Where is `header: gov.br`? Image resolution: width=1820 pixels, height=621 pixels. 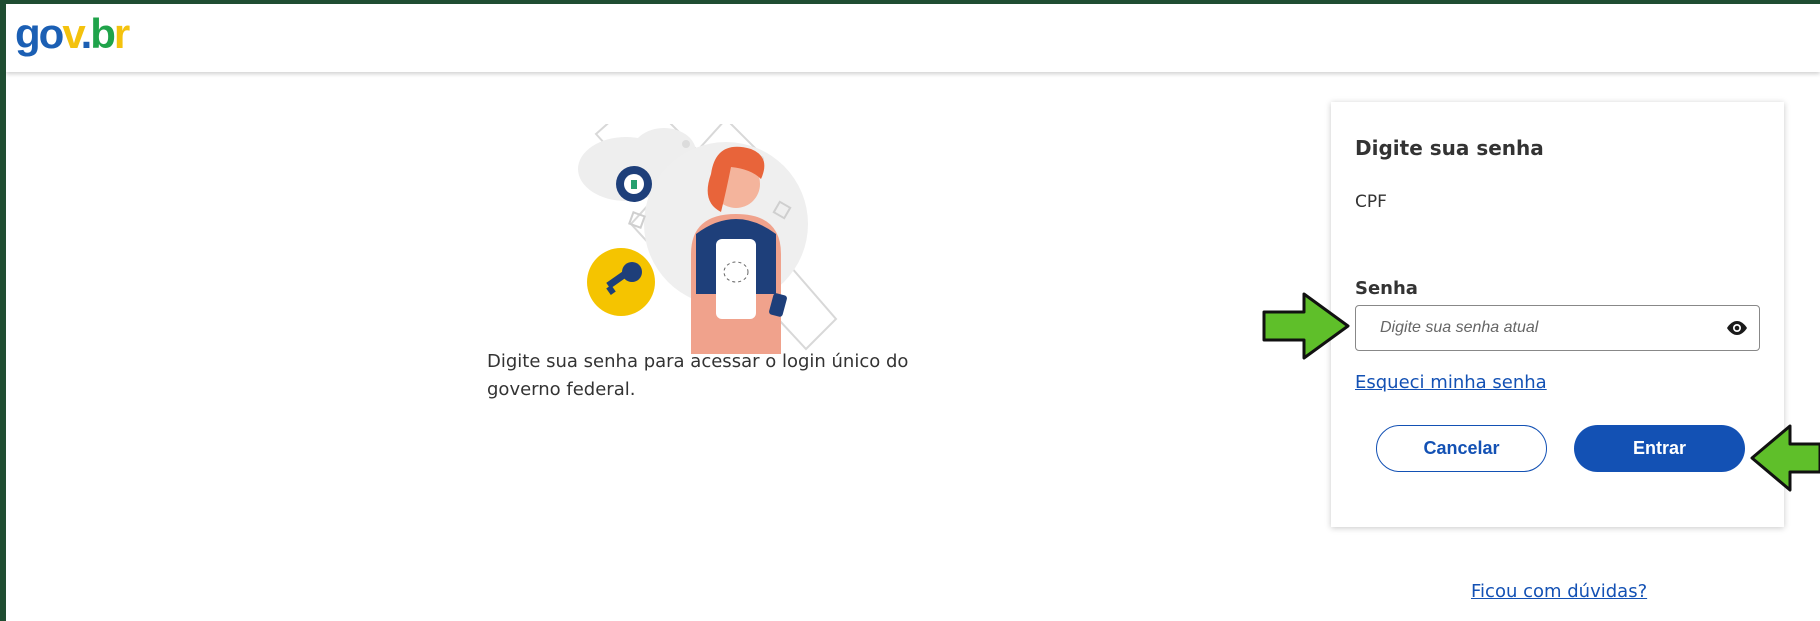 header: gov.br is located at coordinates (913, 38).